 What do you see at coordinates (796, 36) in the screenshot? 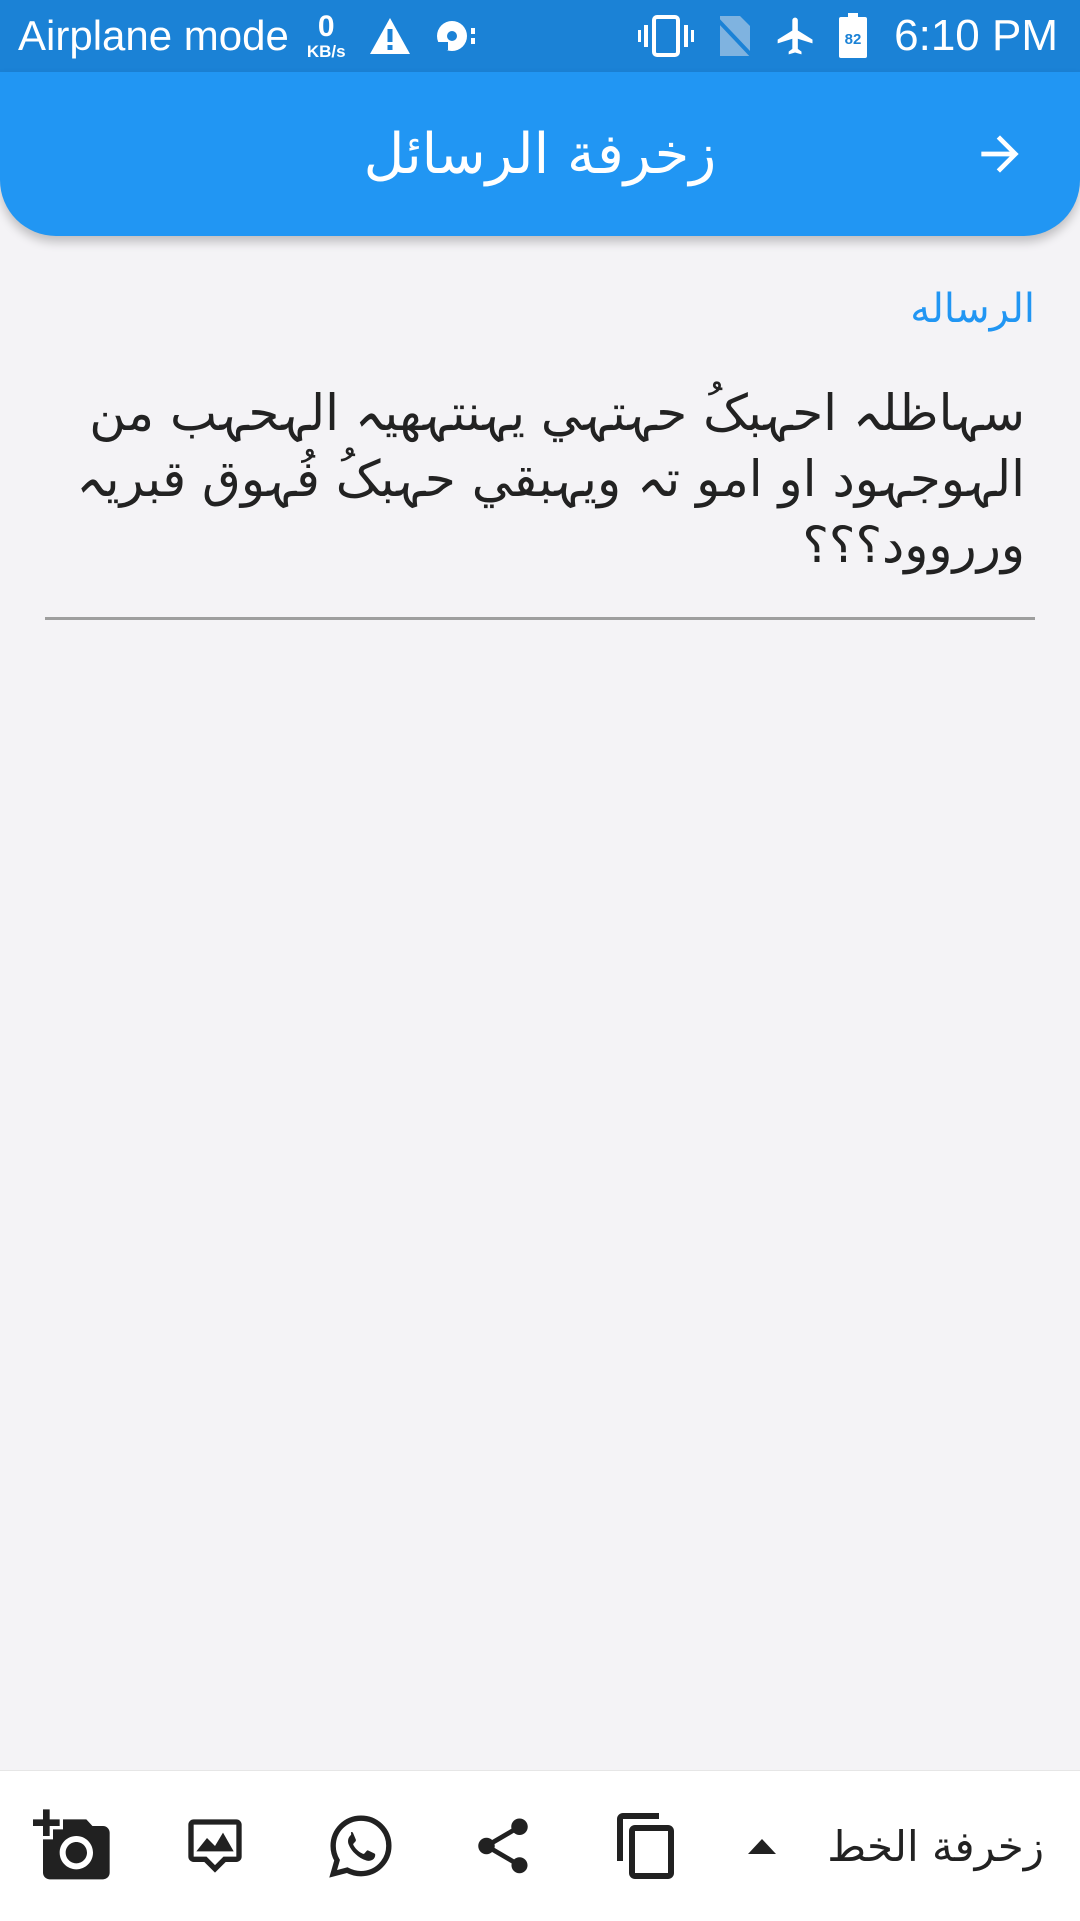
I see `airplane-icon` at bounding box center [796, 36].